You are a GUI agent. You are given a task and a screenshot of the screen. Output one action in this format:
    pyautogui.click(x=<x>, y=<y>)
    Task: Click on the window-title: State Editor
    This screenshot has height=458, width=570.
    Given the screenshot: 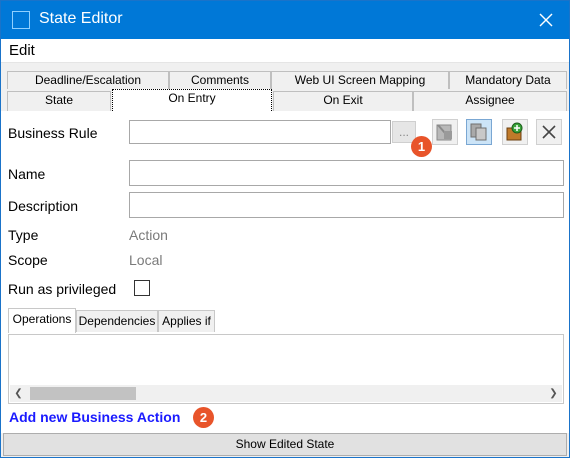 What is the action you would take?
    pyautogui.click(x=81, y=18)
    